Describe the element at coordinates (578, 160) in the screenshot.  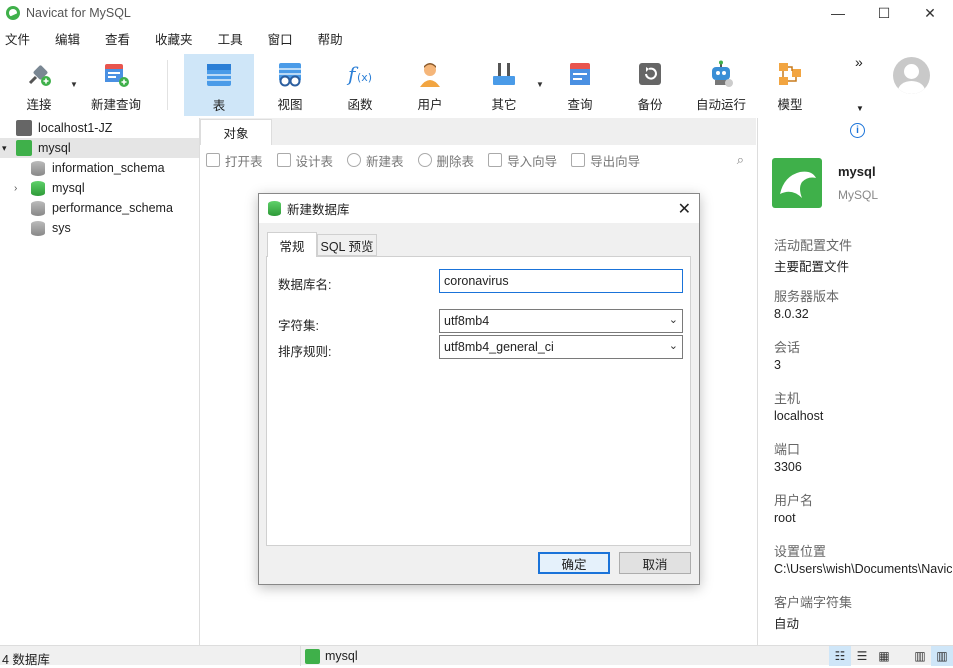
I see `export-icon` at that location.